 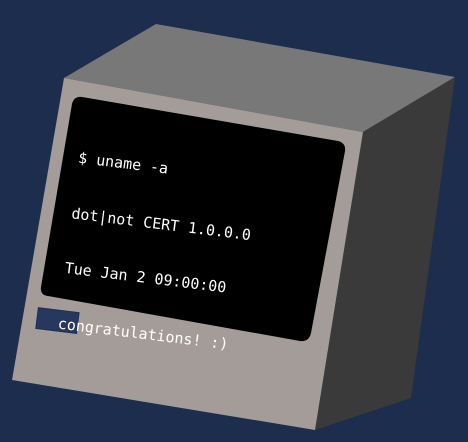 I want to click on terminal-line-command: $ uname -a, so click(x=123, y=163).